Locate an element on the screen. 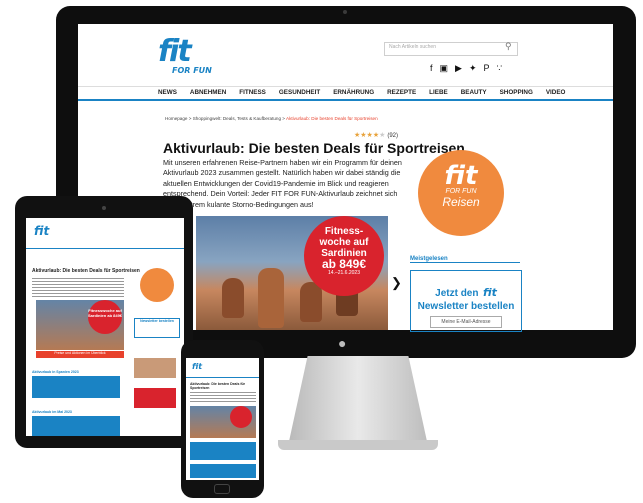 The image size is (643, 503). fitreisen-sub: FOR FUN is located at coordinates (461, 191).